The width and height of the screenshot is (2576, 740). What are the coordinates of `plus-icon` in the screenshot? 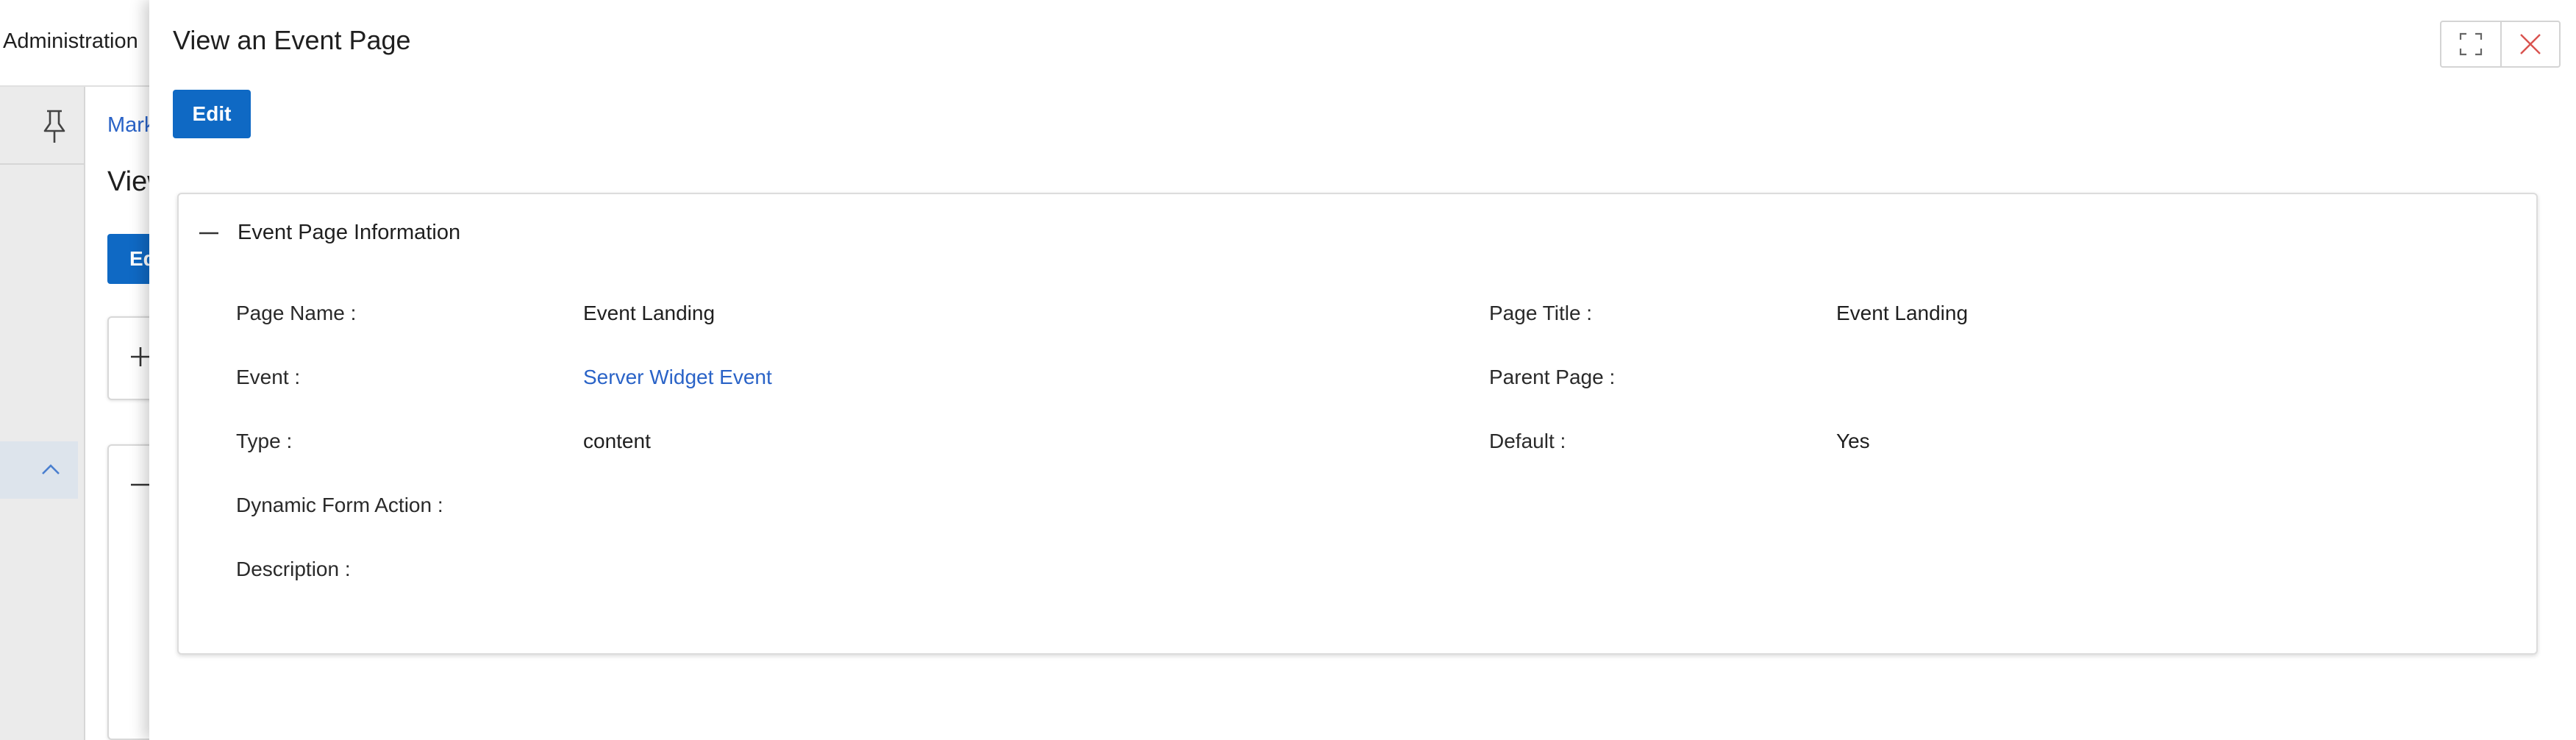 It's located at (140, 357).